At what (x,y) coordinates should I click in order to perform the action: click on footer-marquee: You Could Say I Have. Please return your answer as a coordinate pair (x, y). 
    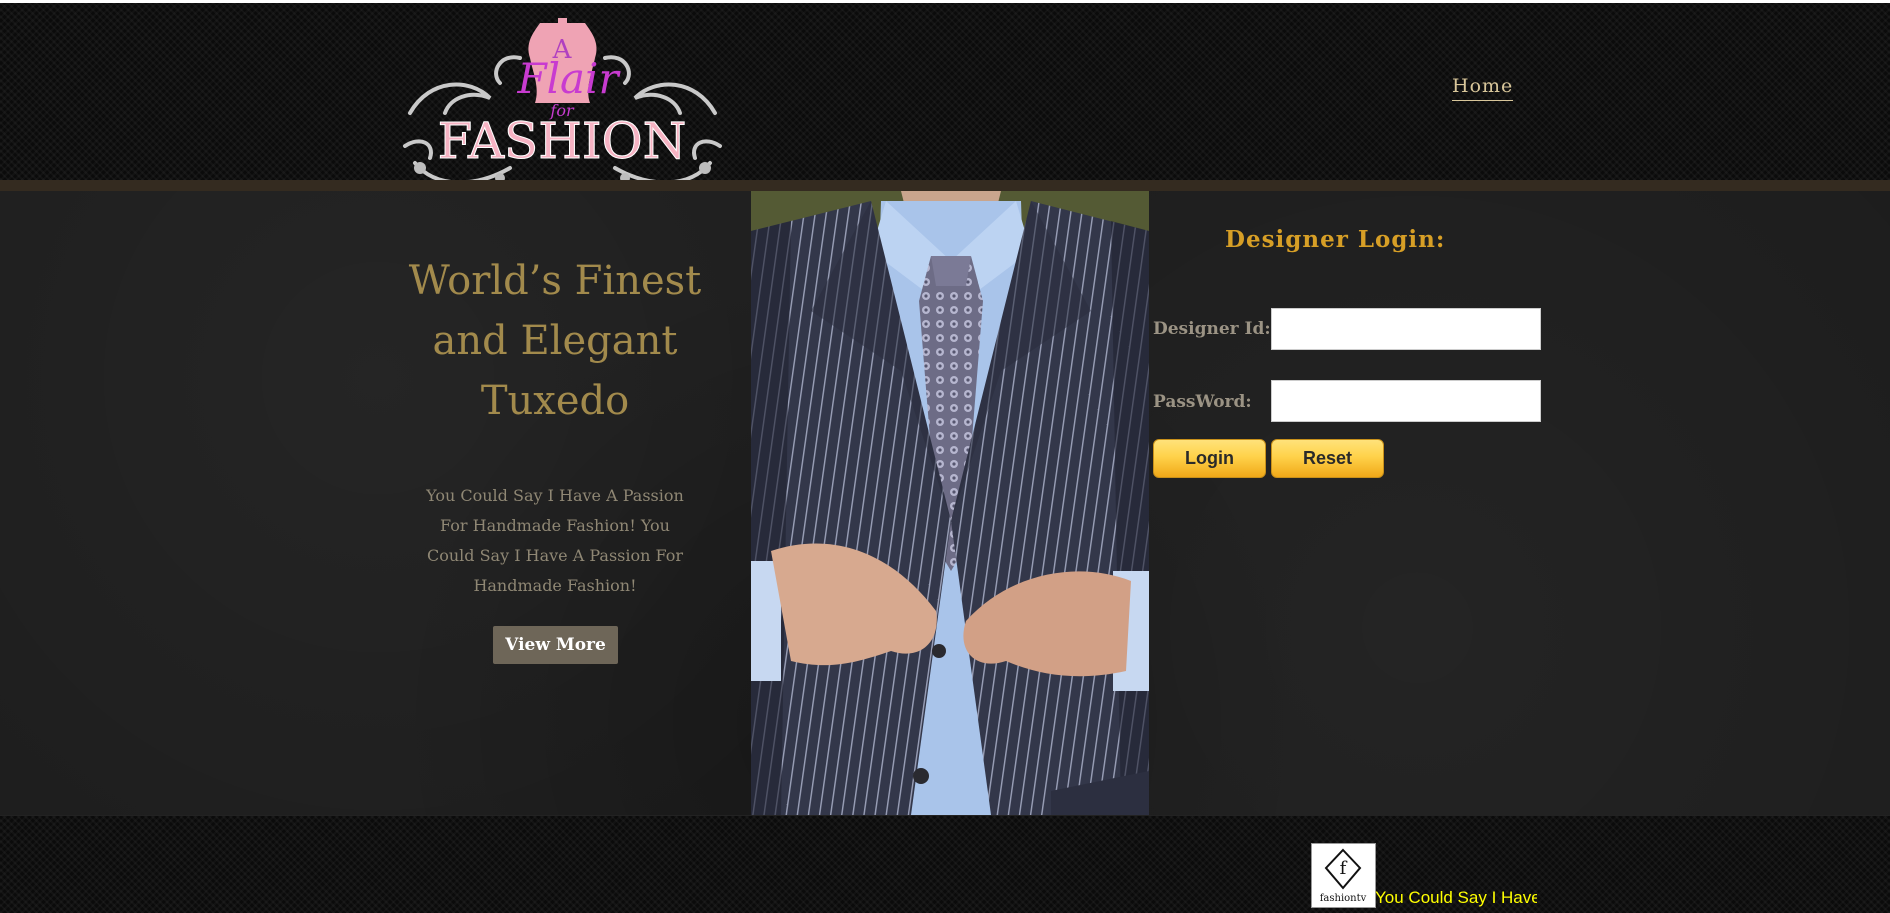
    Looking at the image, I should click on (1456, 899).